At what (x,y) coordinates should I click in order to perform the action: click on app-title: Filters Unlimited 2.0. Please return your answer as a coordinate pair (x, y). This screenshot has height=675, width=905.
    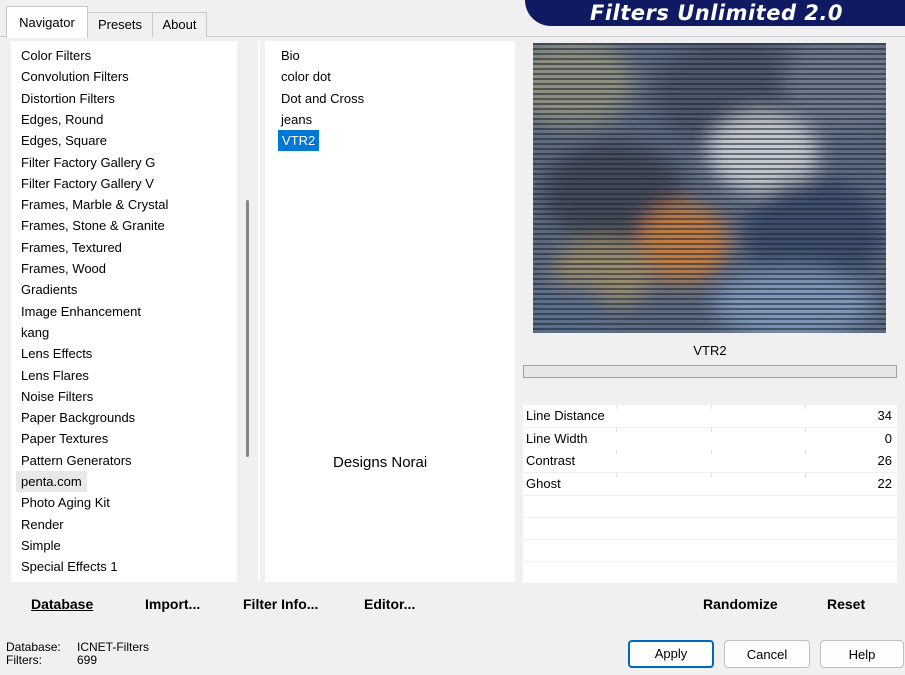
    Looking at the image, I should click on (716, 13).